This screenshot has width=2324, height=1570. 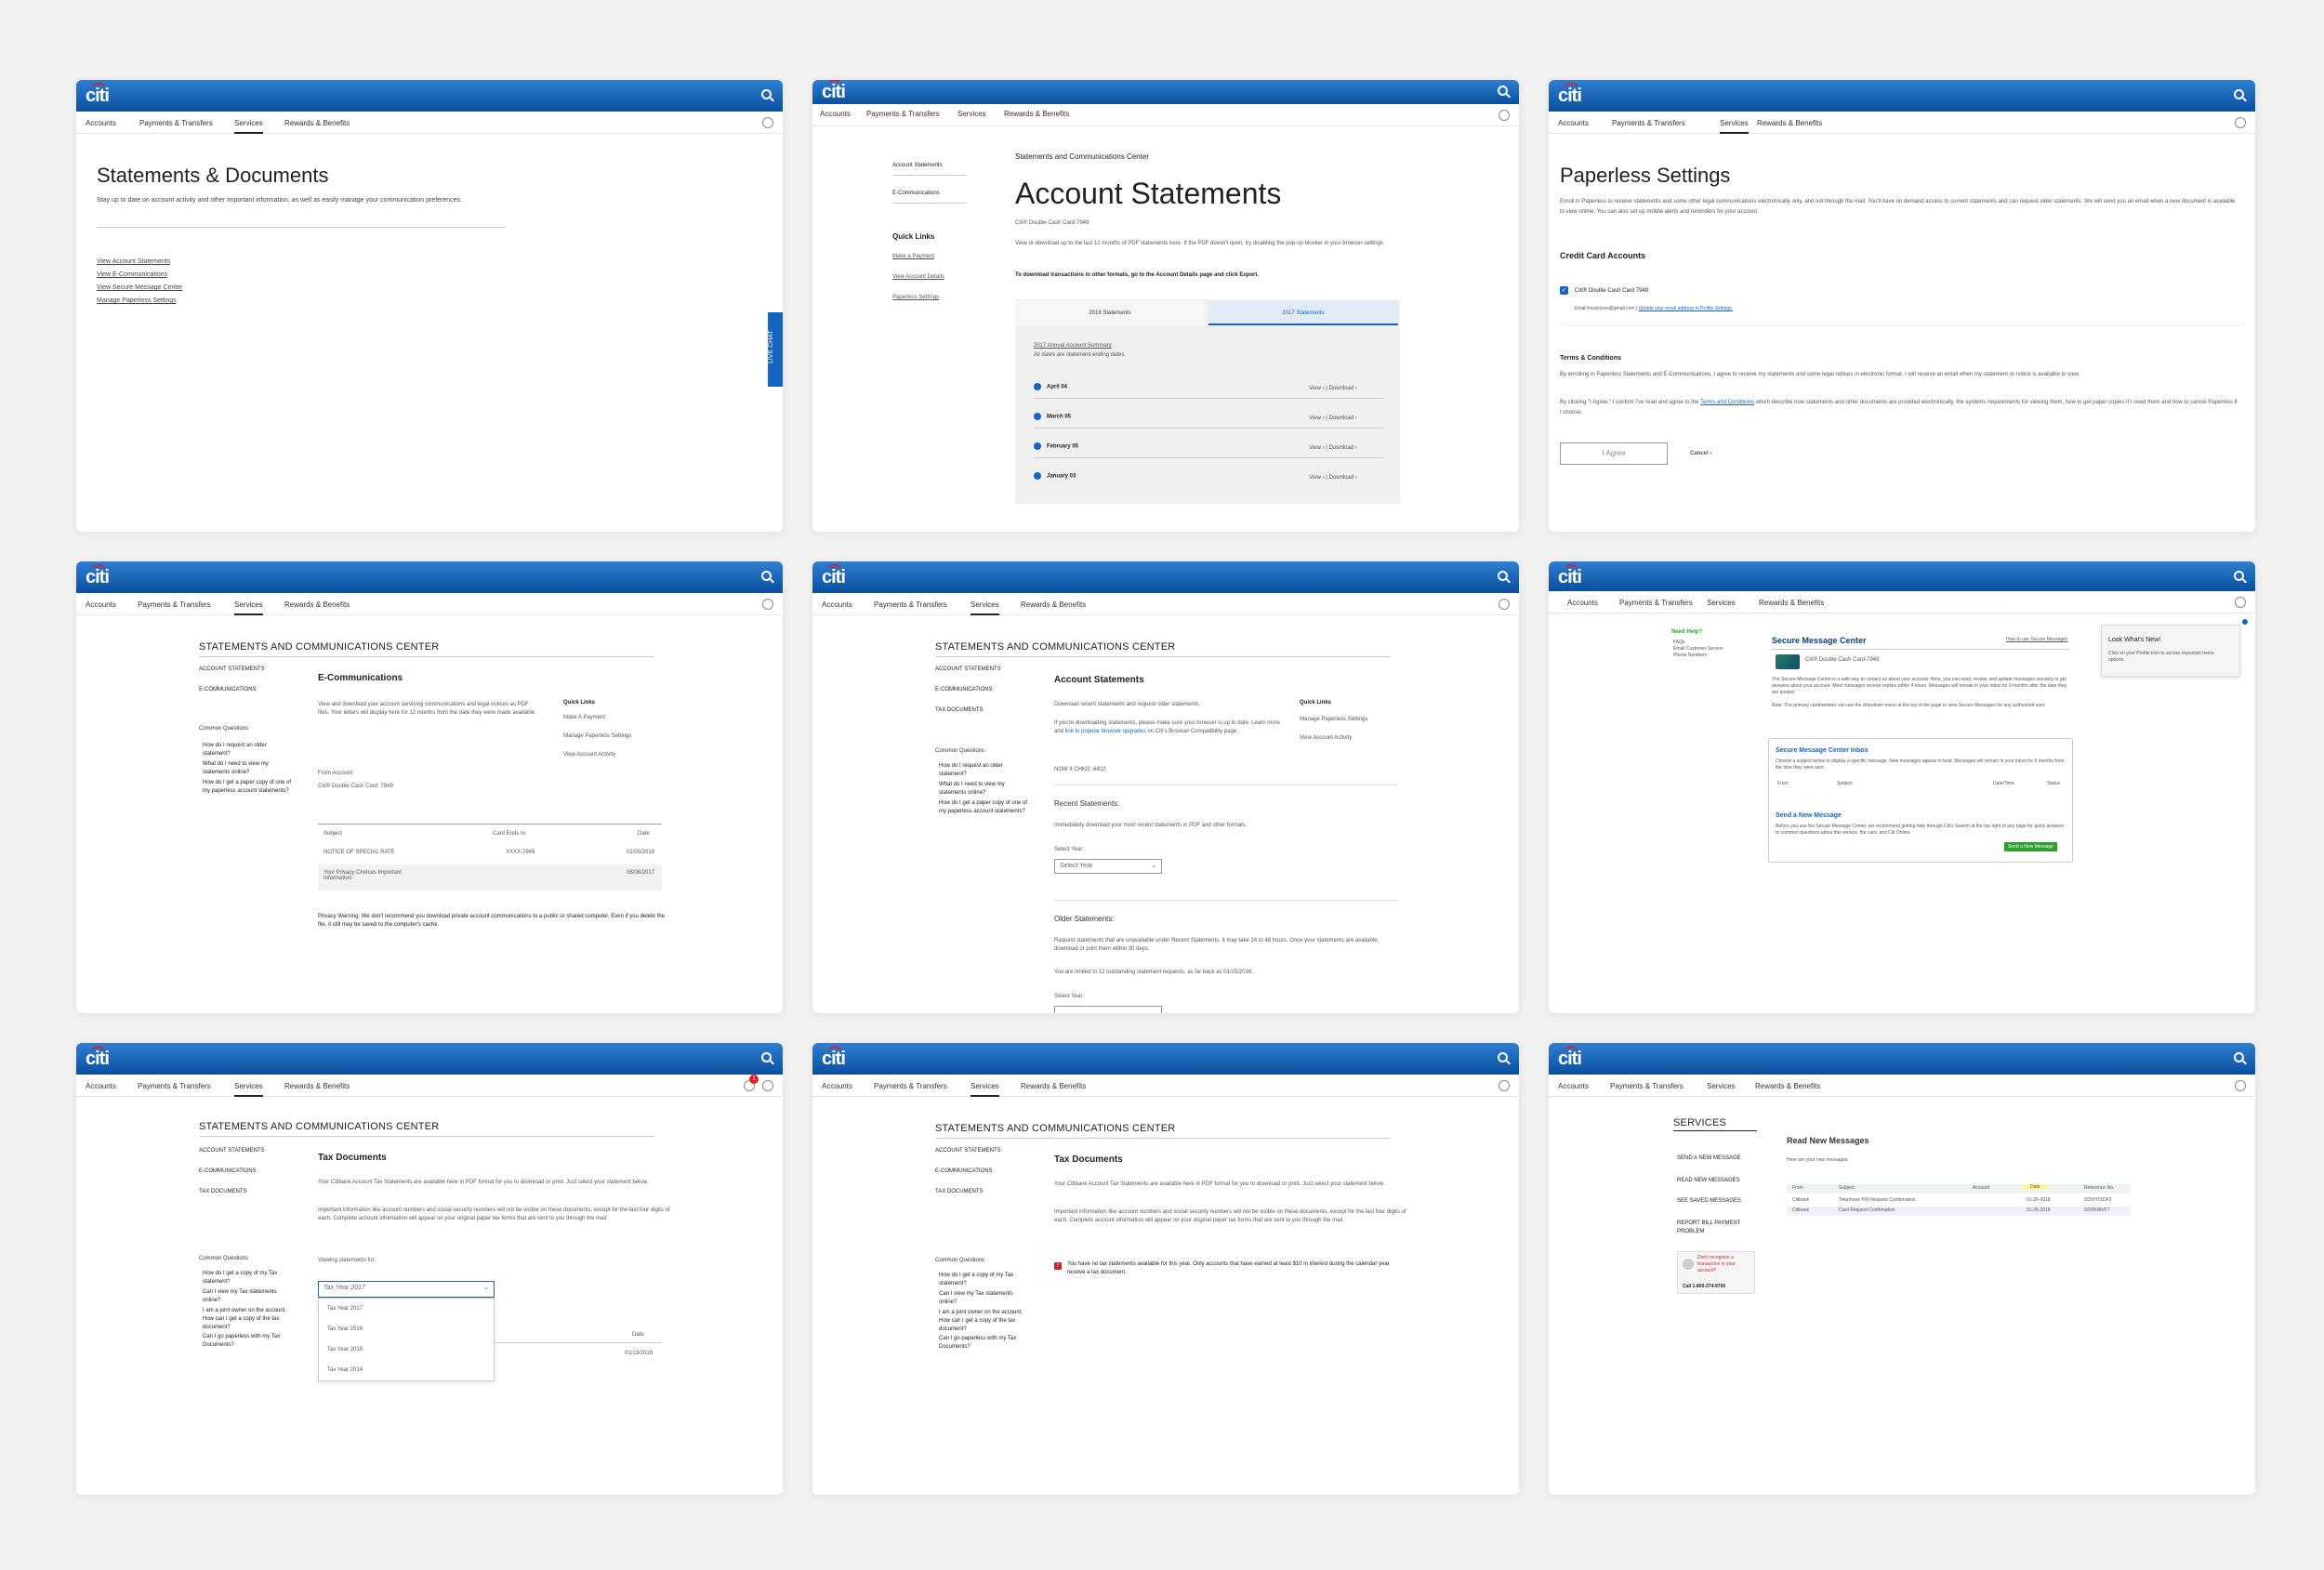 I want to click on select-year-dropdown: Select Year ⌄, so click(x=1108, y=867).